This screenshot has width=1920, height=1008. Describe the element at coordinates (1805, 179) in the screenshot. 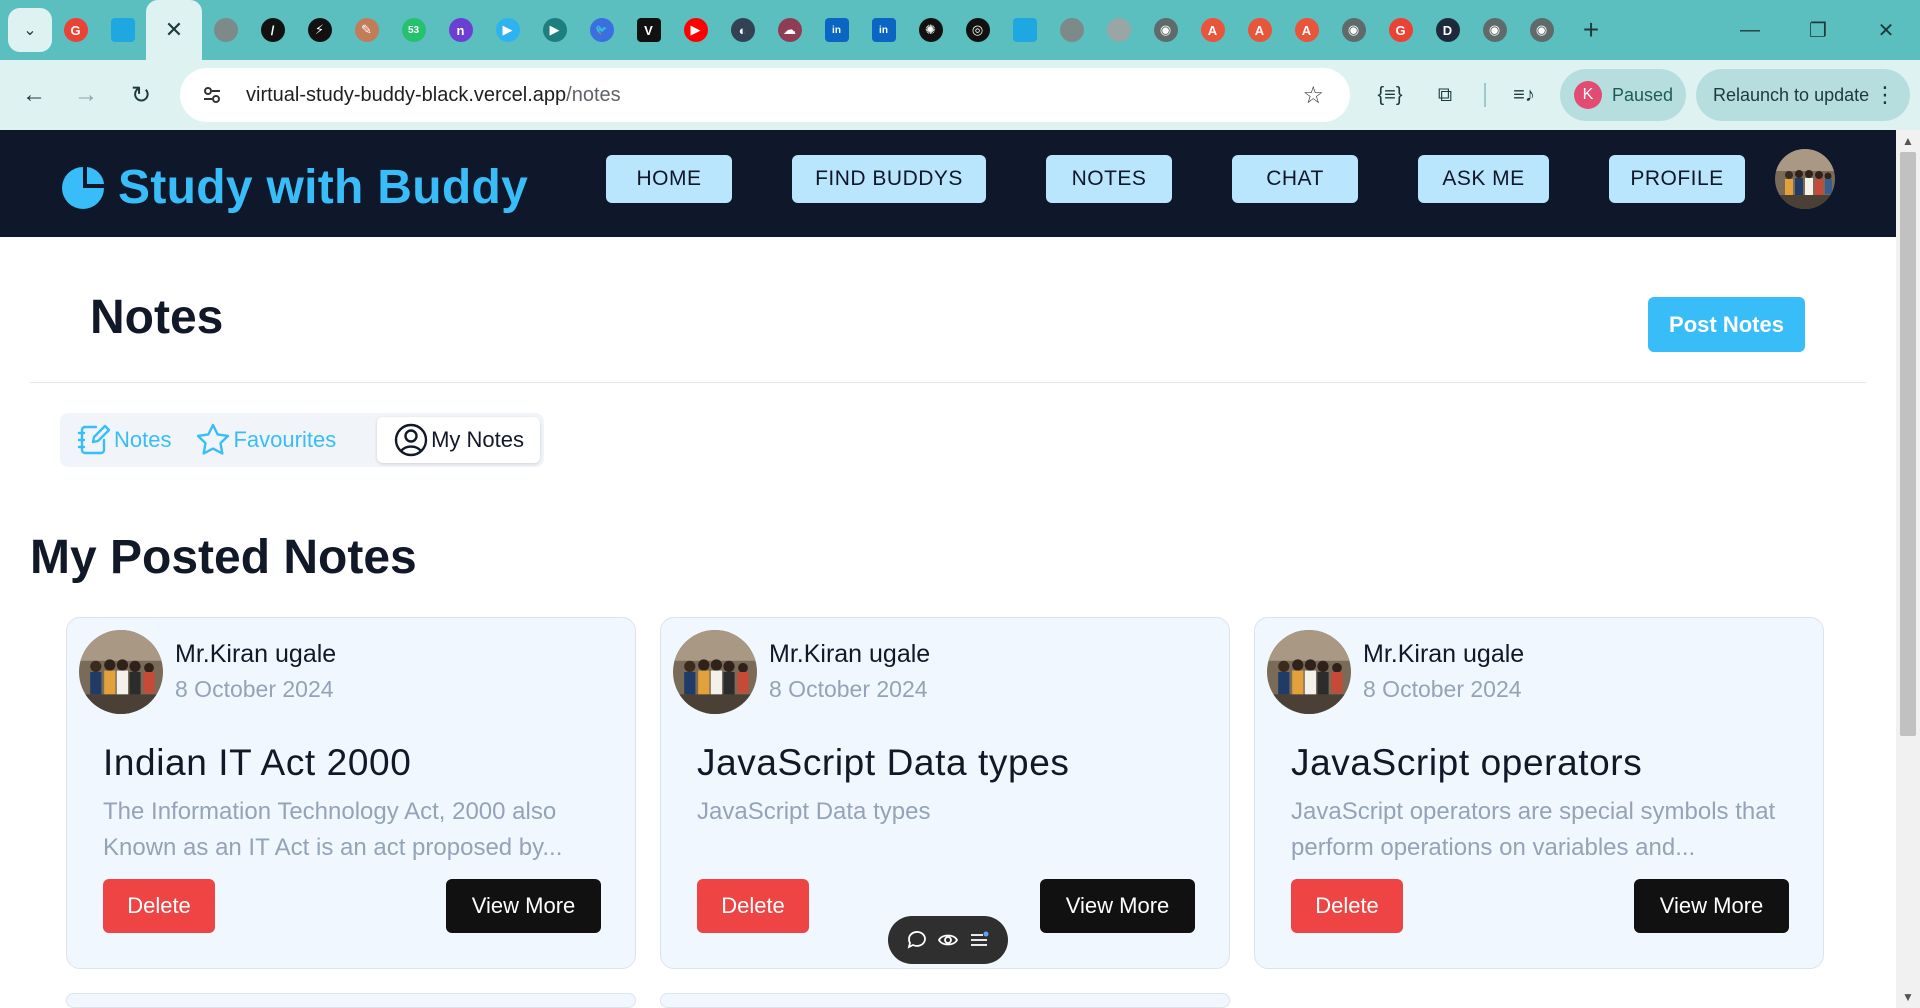

I see `user-avatar` at that location.